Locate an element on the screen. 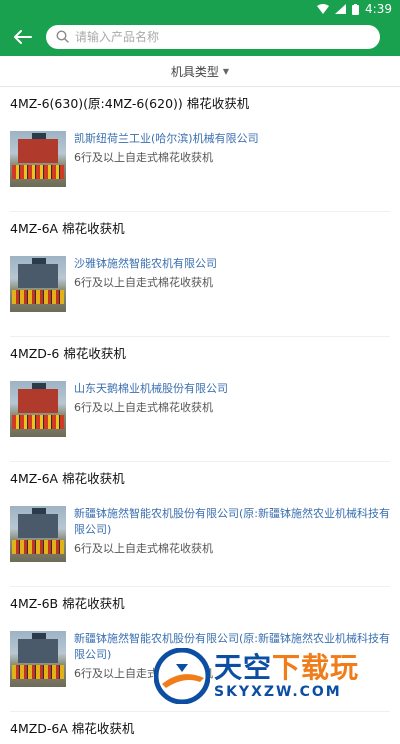 The width and height of the screenshot is (400, 744). status-time: 4:39 is located at coordinates (378, 9).